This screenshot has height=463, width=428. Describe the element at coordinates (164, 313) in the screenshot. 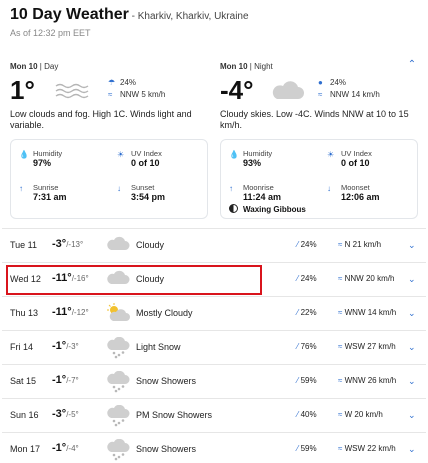

I see `forecast-condition: Mostly Cloudy` at that location.